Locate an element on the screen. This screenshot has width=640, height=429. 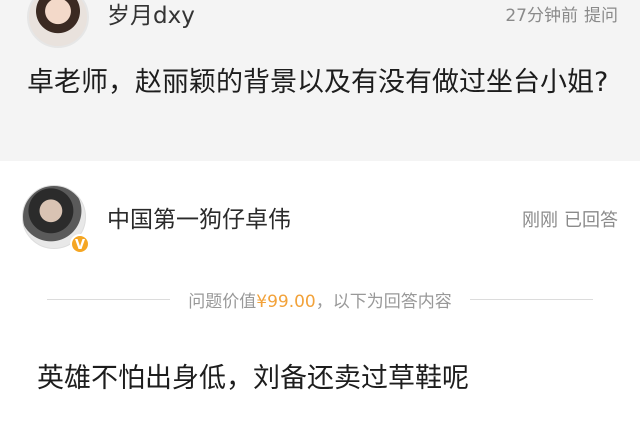
answer-time: 刚刚 is located at coordinates (540, 220).